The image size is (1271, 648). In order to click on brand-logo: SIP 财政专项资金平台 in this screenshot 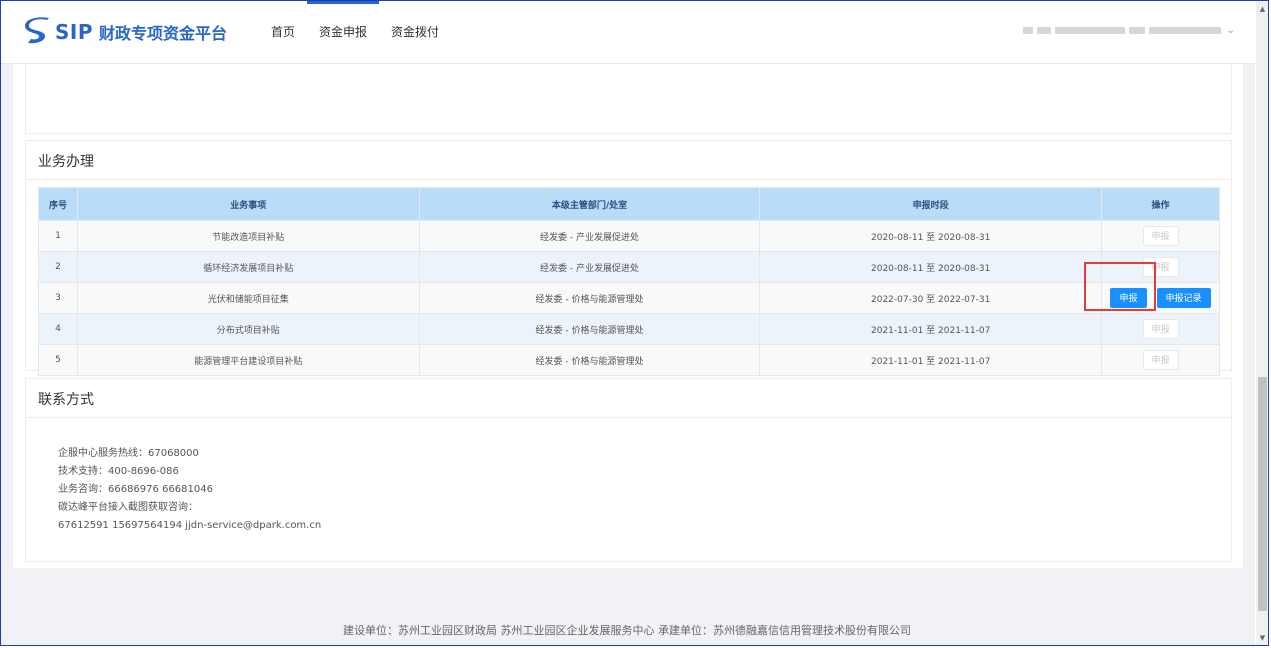, I will do `click(126, 32)`.